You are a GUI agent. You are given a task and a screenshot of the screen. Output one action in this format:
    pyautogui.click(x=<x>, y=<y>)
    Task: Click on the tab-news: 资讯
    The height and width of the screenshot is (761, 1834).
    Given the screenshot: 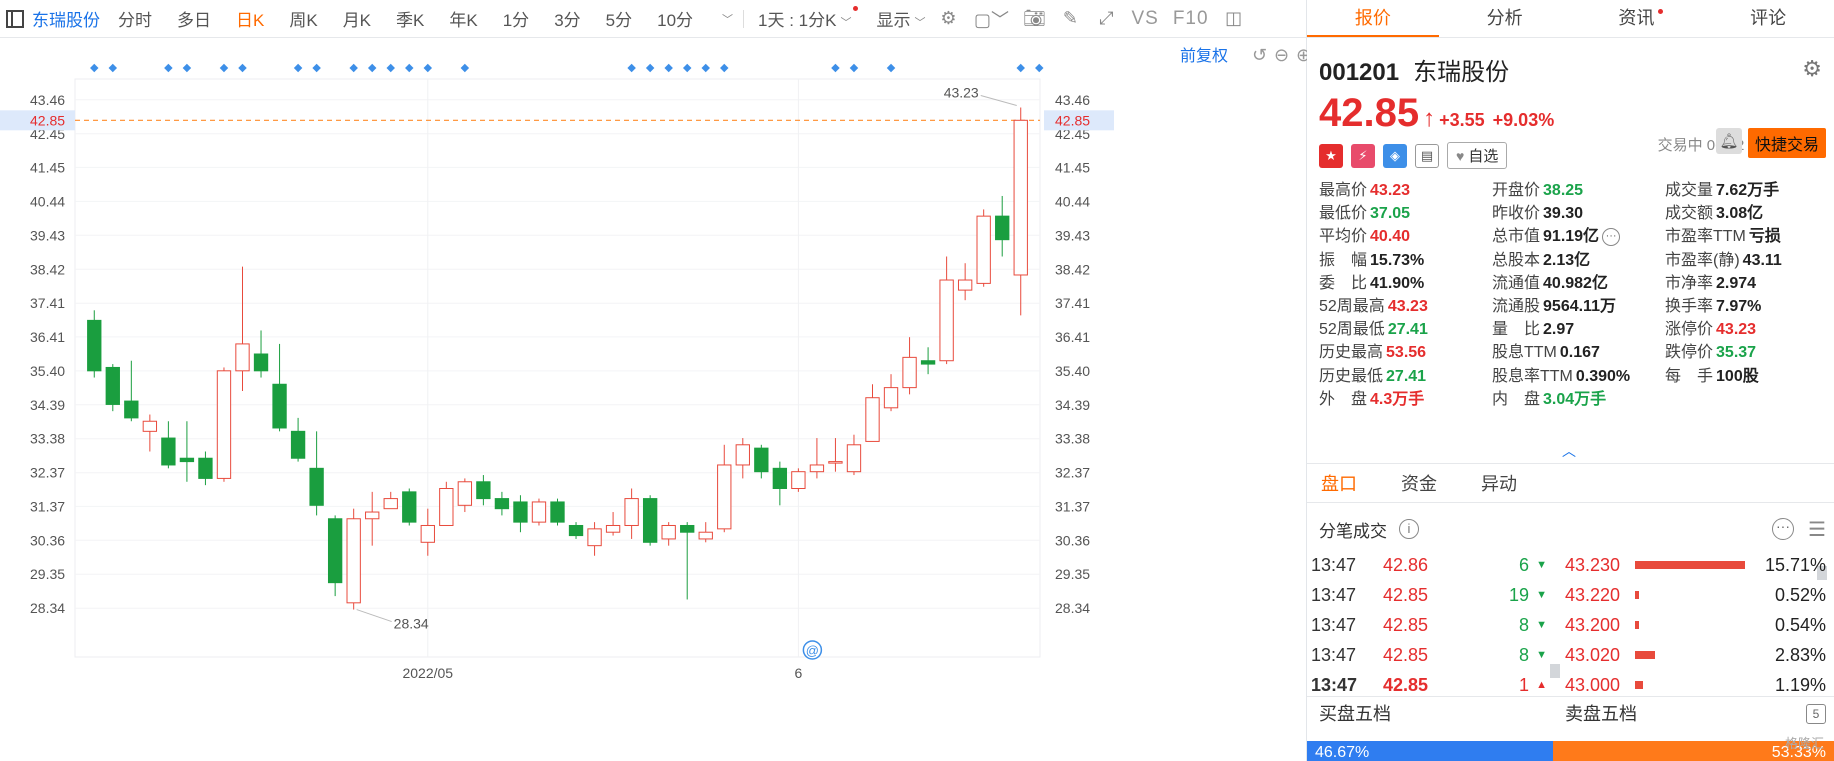 What is the action you would take?
    pyautogui.click(x=1637, y=18)
    